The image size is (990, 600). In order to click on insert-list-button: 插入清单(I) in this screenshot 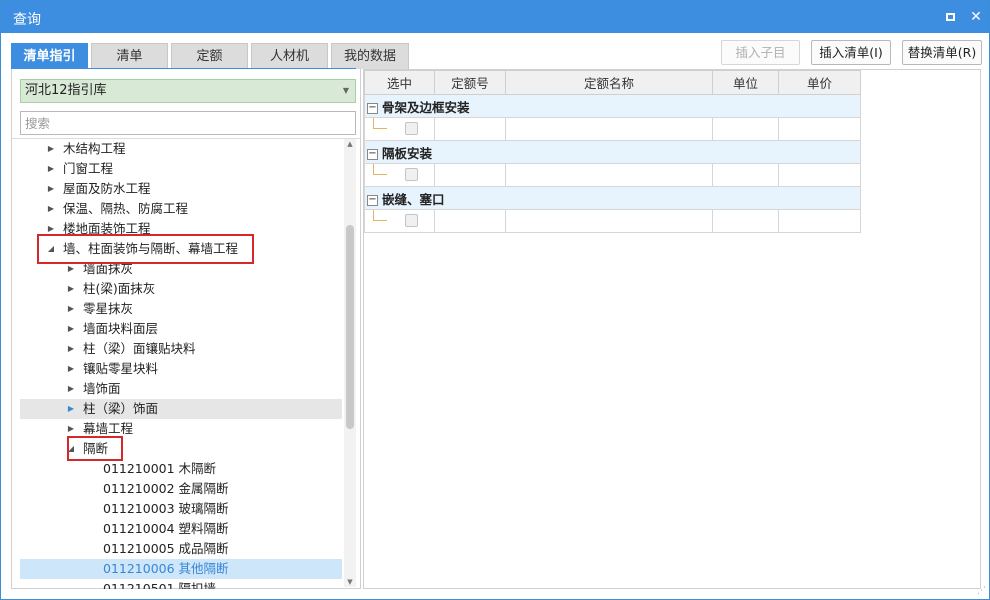, I will do `click(851, 52)`.